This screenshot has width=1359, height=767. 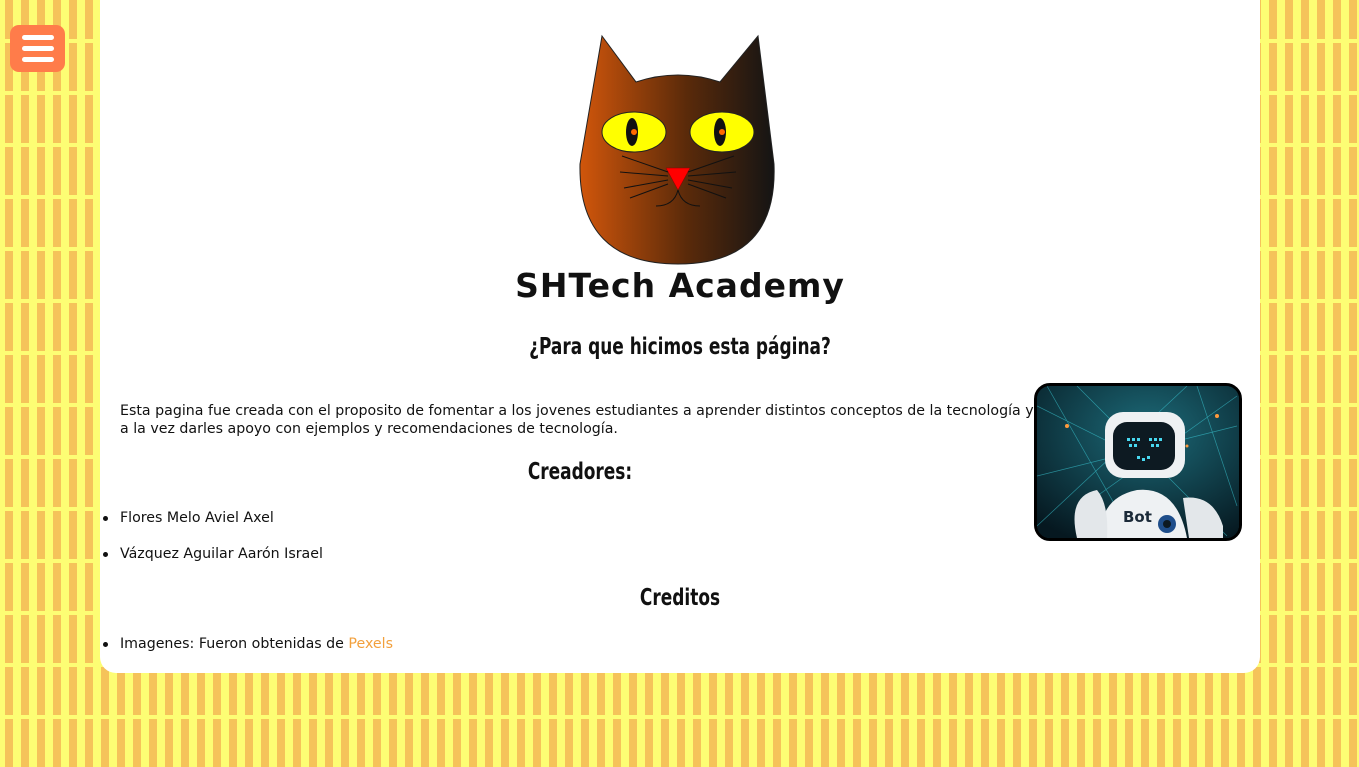 What do you see at coordinates (157, 644) in the screenshot?
I see `credit-label: Imagenes:` at bounding box center [157, 644].